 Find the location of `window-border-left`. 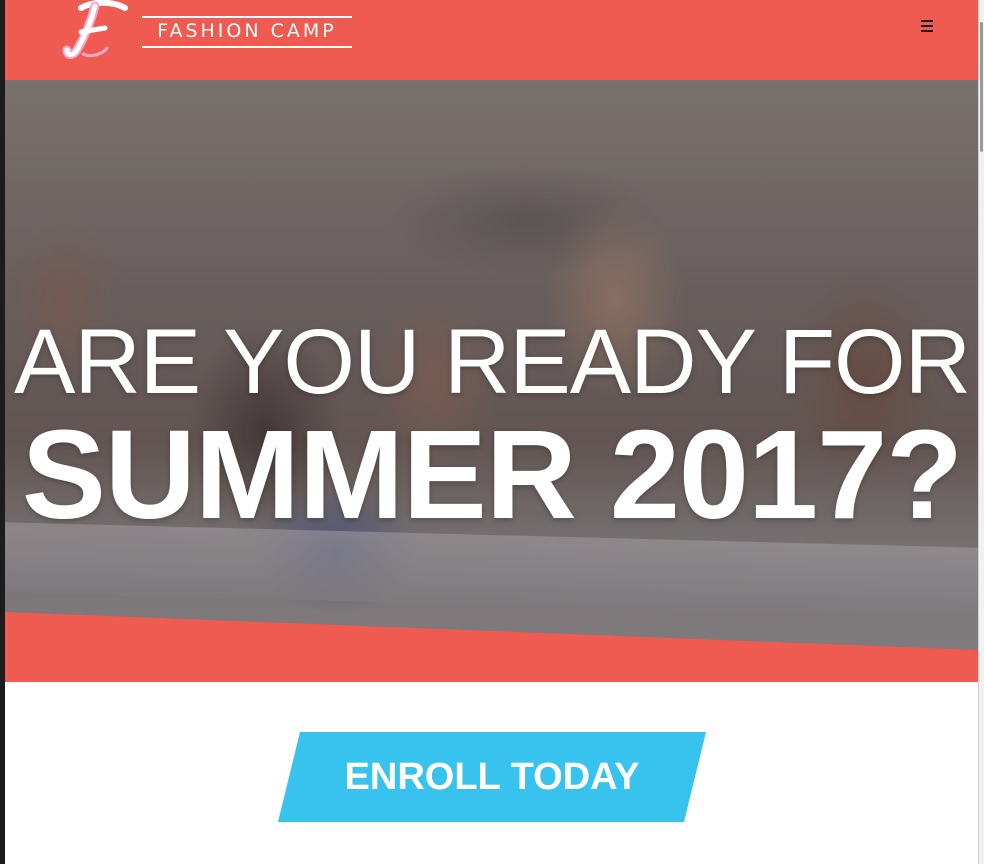

window-border-left is located at coordinates (2, 432).